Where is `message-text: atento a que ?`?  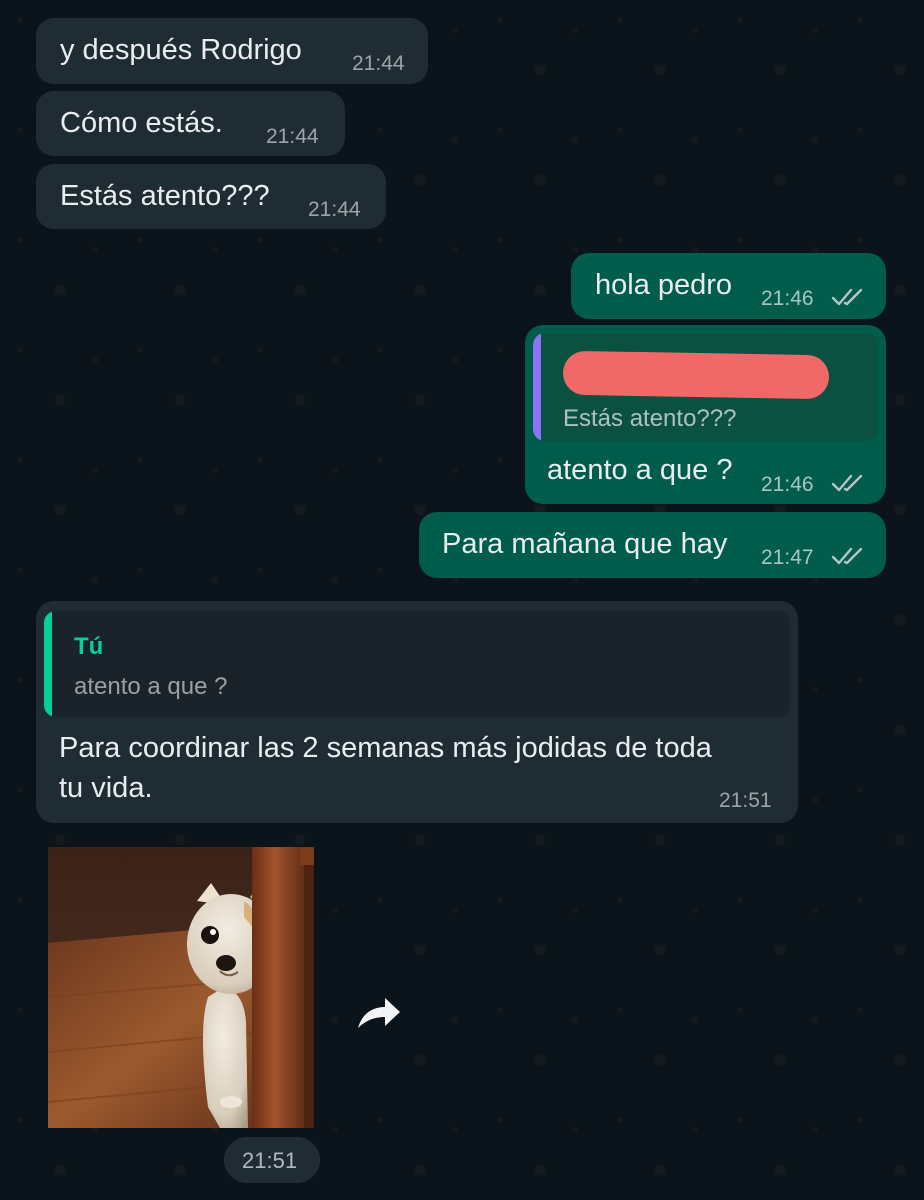 message-text: atento a que ? is located at coordinates (640, 470).